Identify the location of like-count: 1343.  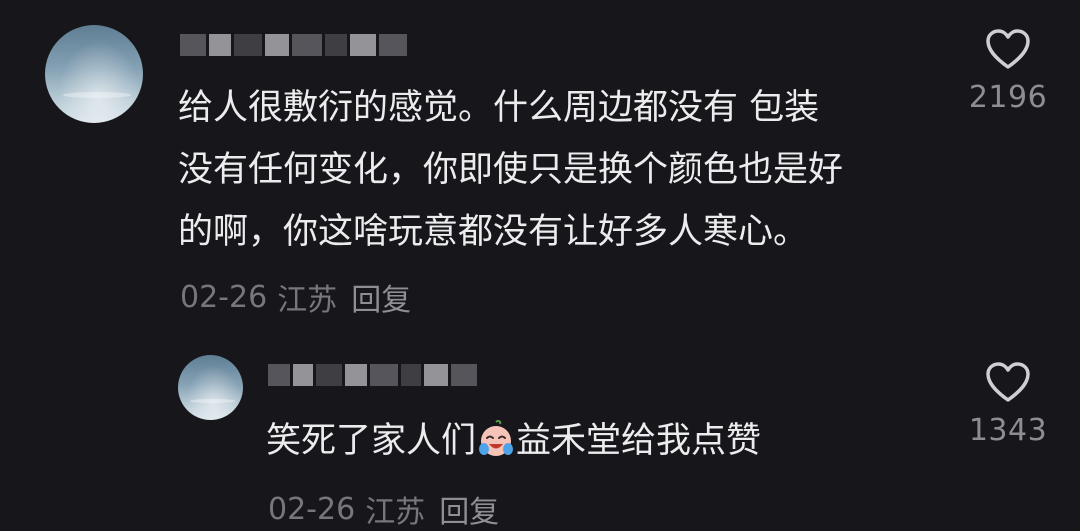
(1008, 430).